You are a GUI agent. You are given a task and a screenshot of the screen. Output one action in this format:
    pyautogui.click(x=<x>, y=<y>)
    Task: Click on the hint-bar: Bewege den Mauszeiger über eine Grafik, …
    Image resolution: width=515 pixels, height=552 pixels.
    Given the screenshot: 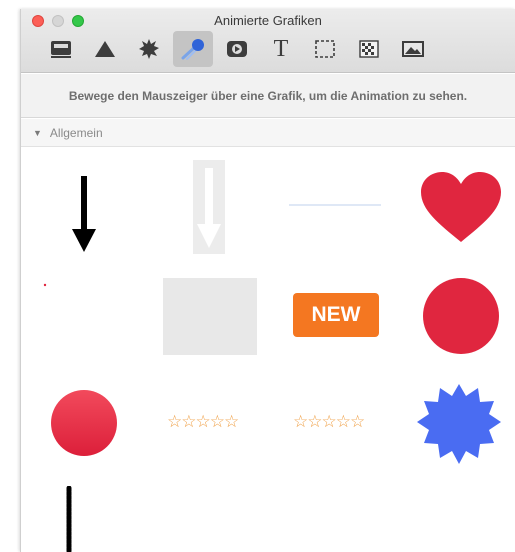 What is the action you would take?
    pyautogui.click(x=268, y=96)
    